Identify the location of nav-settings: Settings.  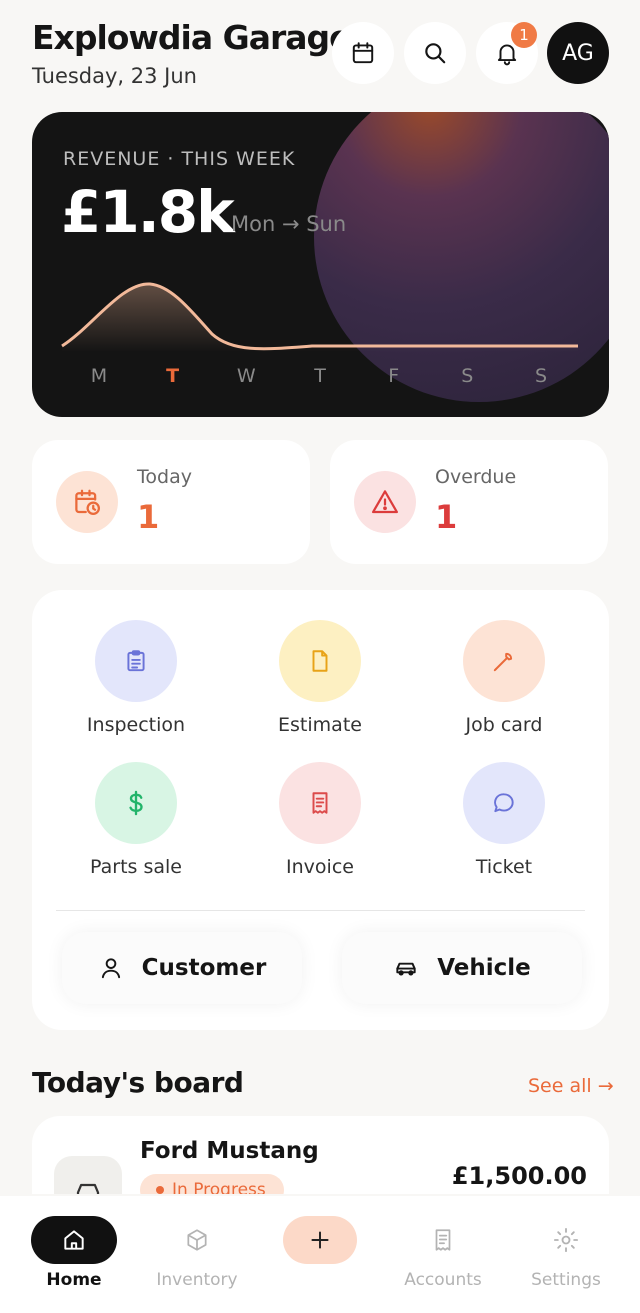
(566, 1253).